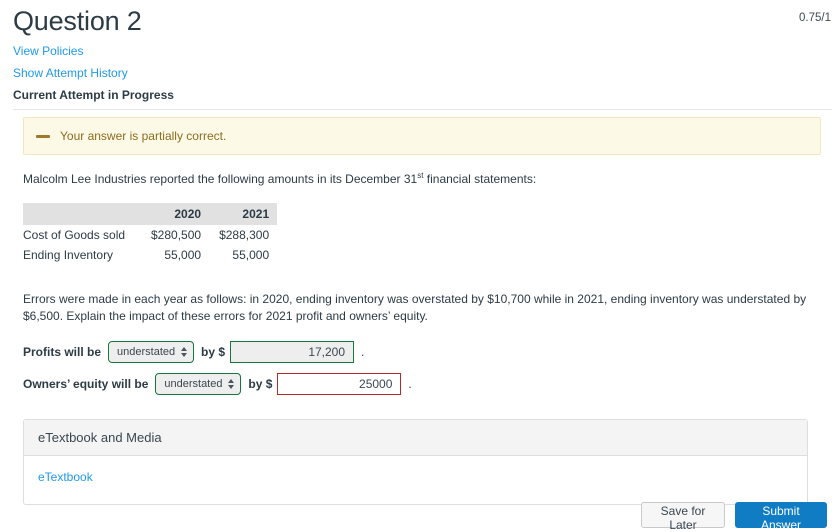  I want to click on row-label-ending-inventory: Ending Inventory, so click(68, 255).